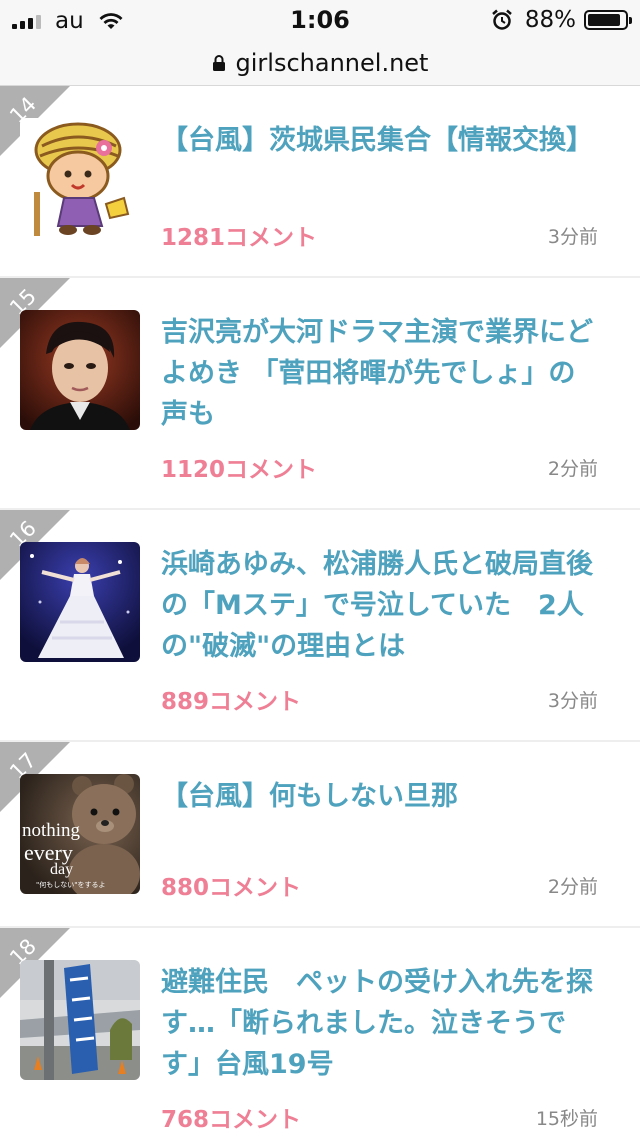  What do you see at coordinates (550, 20) in the screenshot?
I see `battery-percentage: 88%` at bounding box center [550, 20].